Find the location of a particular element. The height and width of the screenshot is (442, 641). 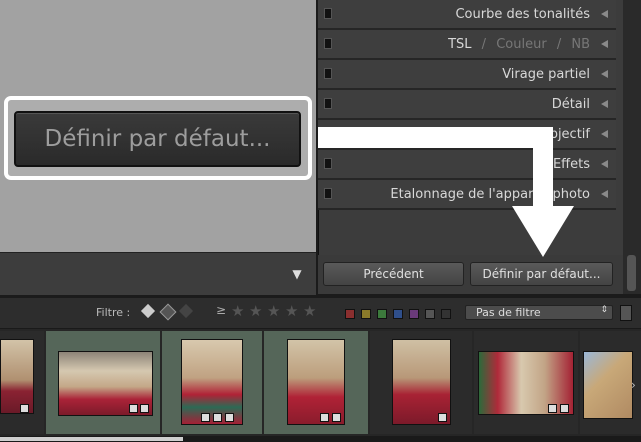

color-label-purple is located at coordinates (414, 314).